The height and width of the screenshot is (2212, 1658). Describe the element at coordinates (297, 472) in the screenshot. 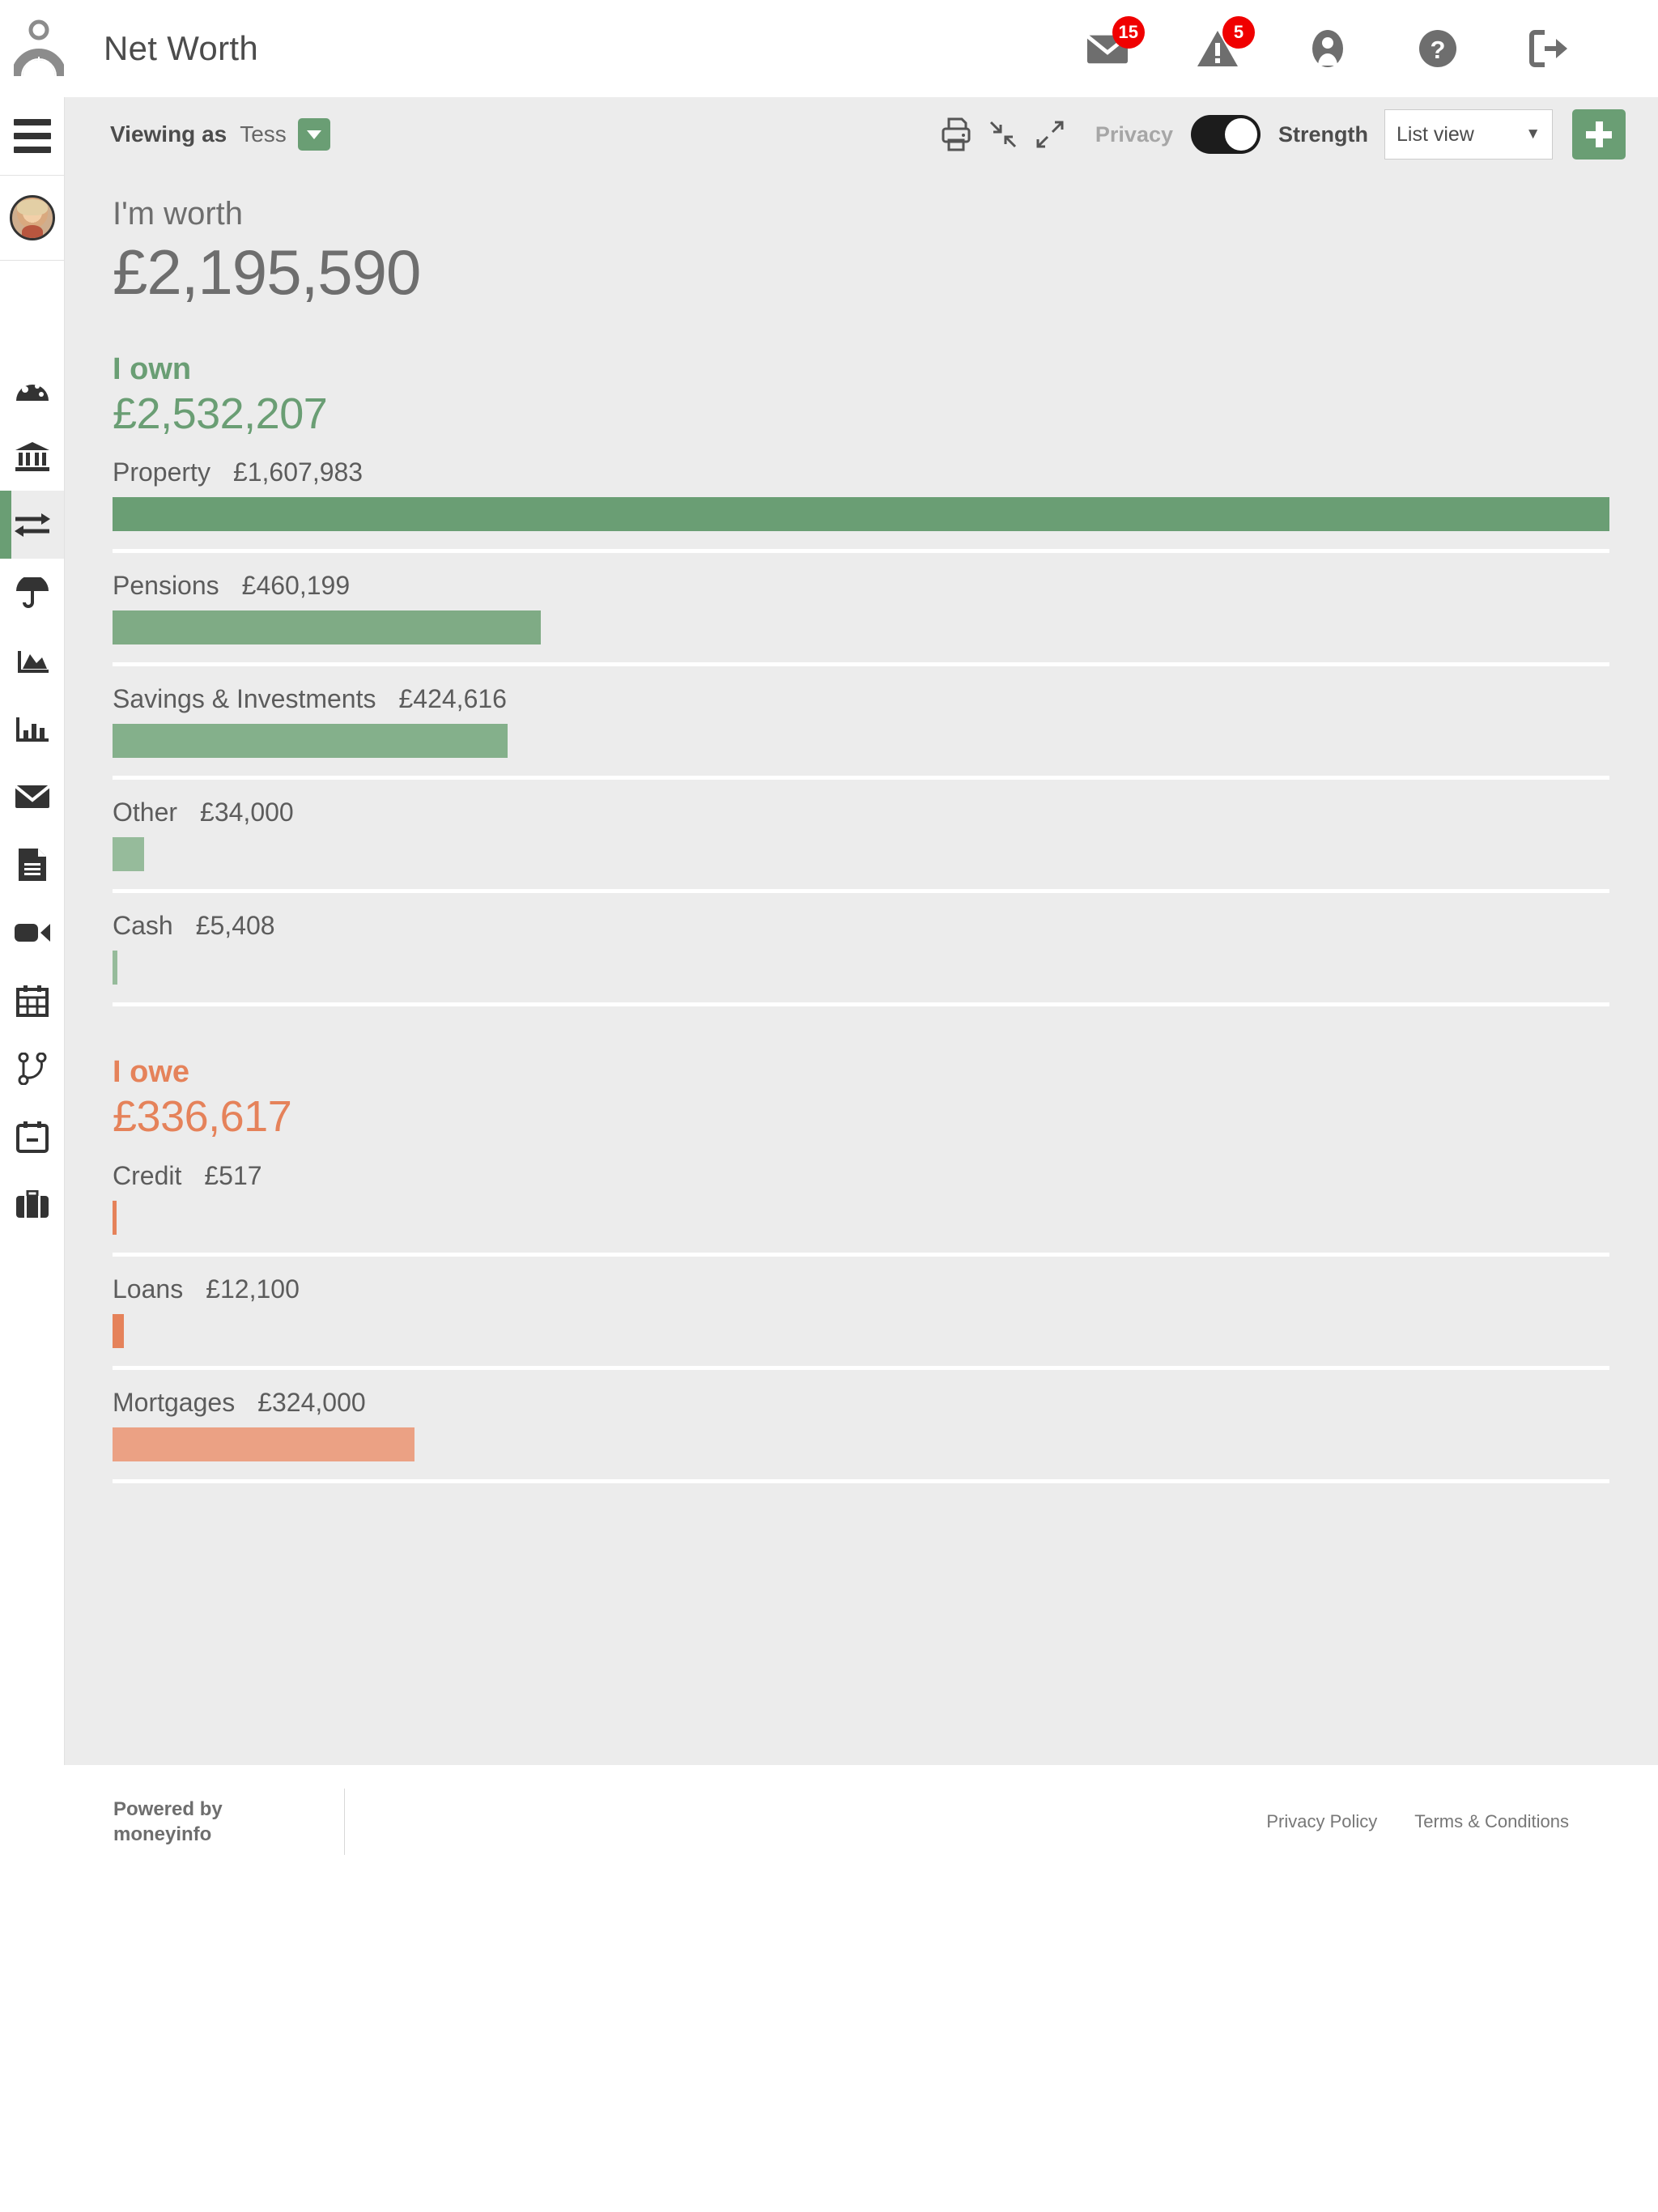

I see `bar-category-amount: £1,607,983` at that location.